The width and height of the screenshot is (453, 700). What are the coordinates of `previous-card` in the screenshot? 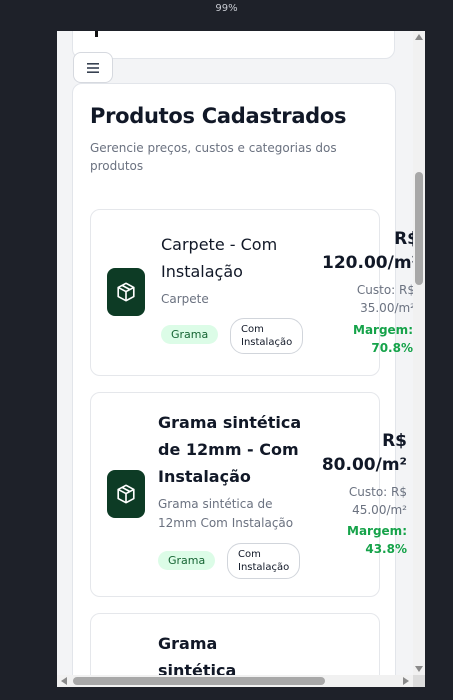 It's located at (233, 45).